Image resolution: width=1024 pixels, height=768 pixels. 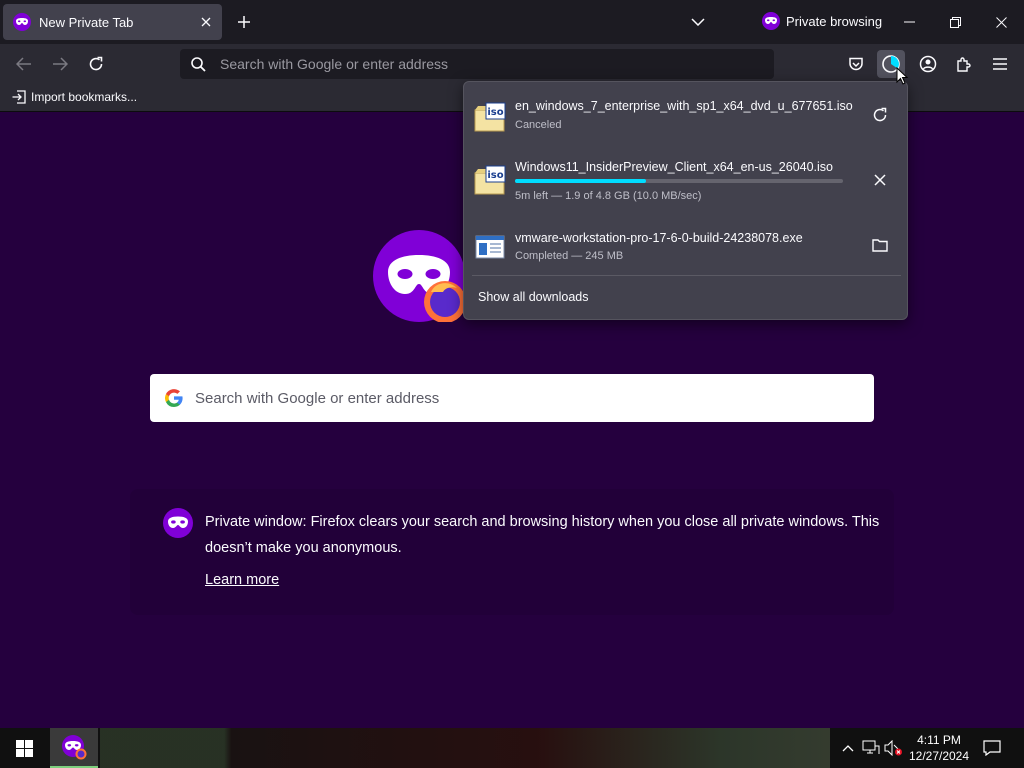 I want to click on action-center-icon, so click(x=992, y=748).